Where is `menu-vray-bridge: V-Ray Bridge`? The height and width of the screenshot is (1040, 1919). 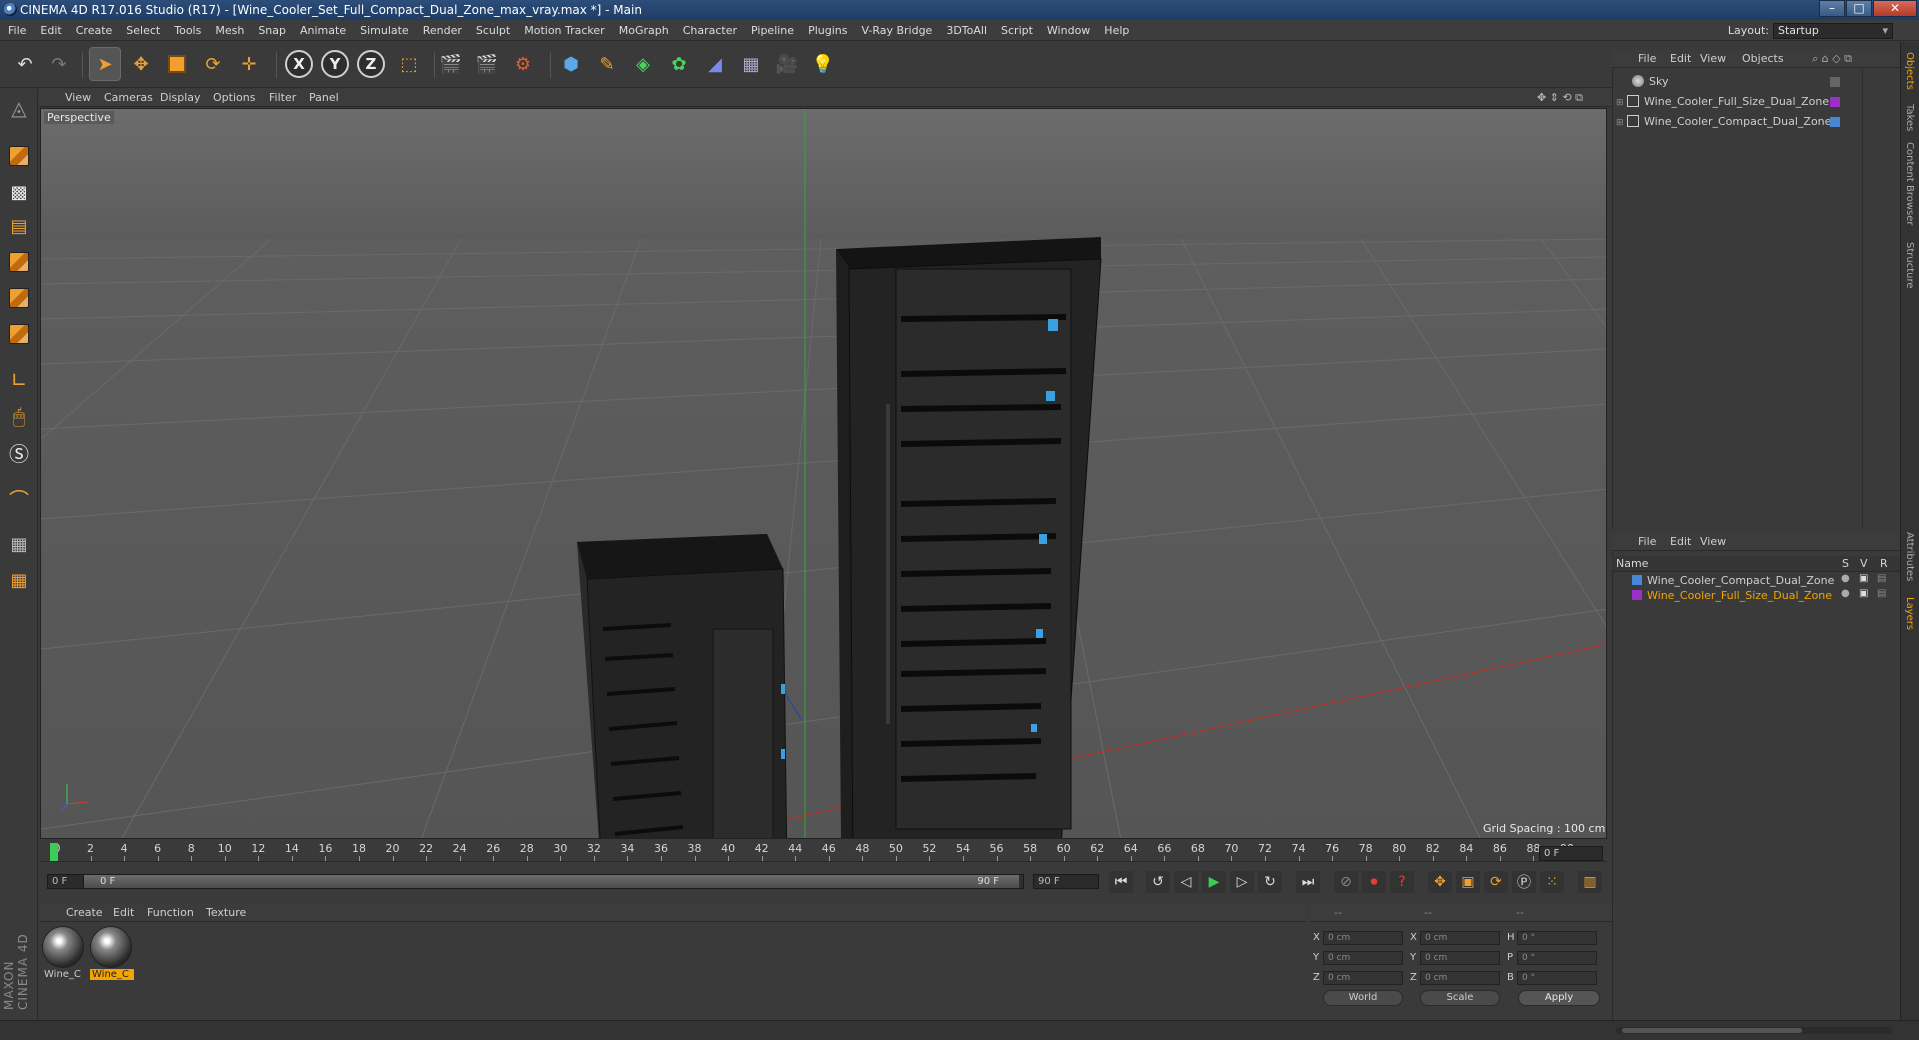 menu-vray-bridge: V-Ray Bridge is located at coordinates (895, 30).